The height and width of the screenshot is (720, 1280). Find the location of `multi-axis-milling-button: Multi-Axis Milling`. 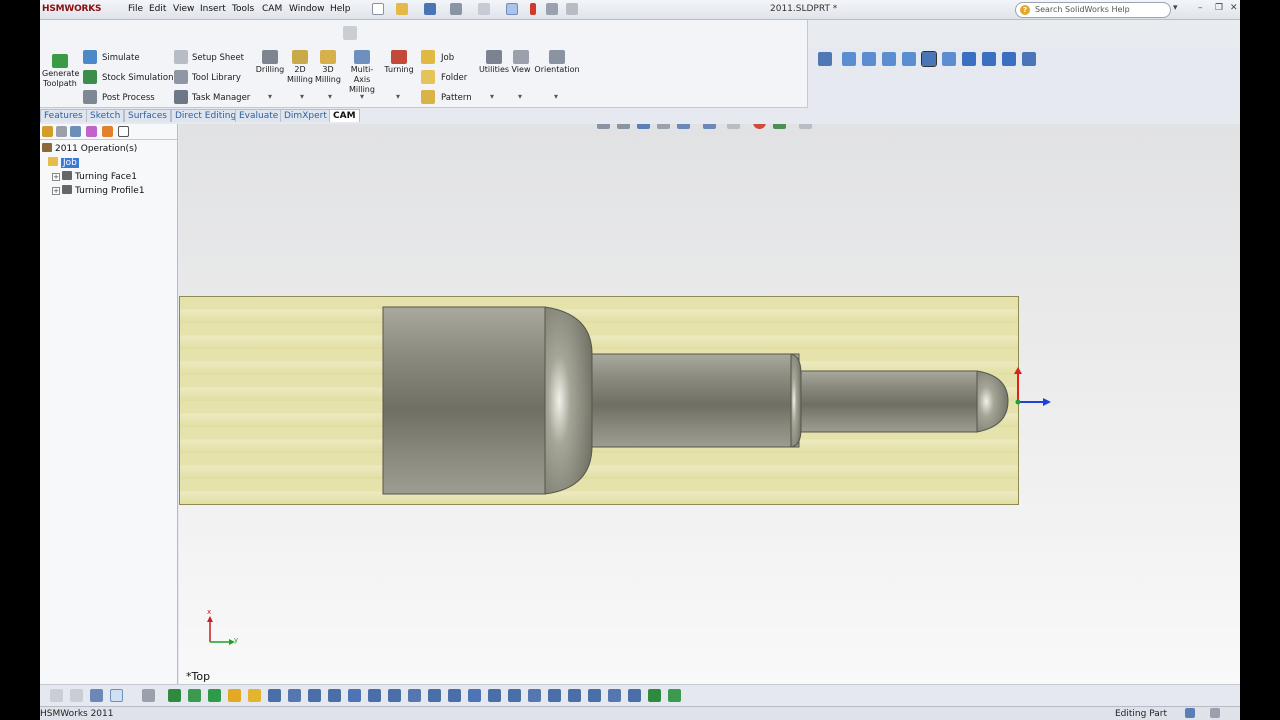

multi-axis-milling-button: Multi-Axis Milling is located at coordinates (362, 72).